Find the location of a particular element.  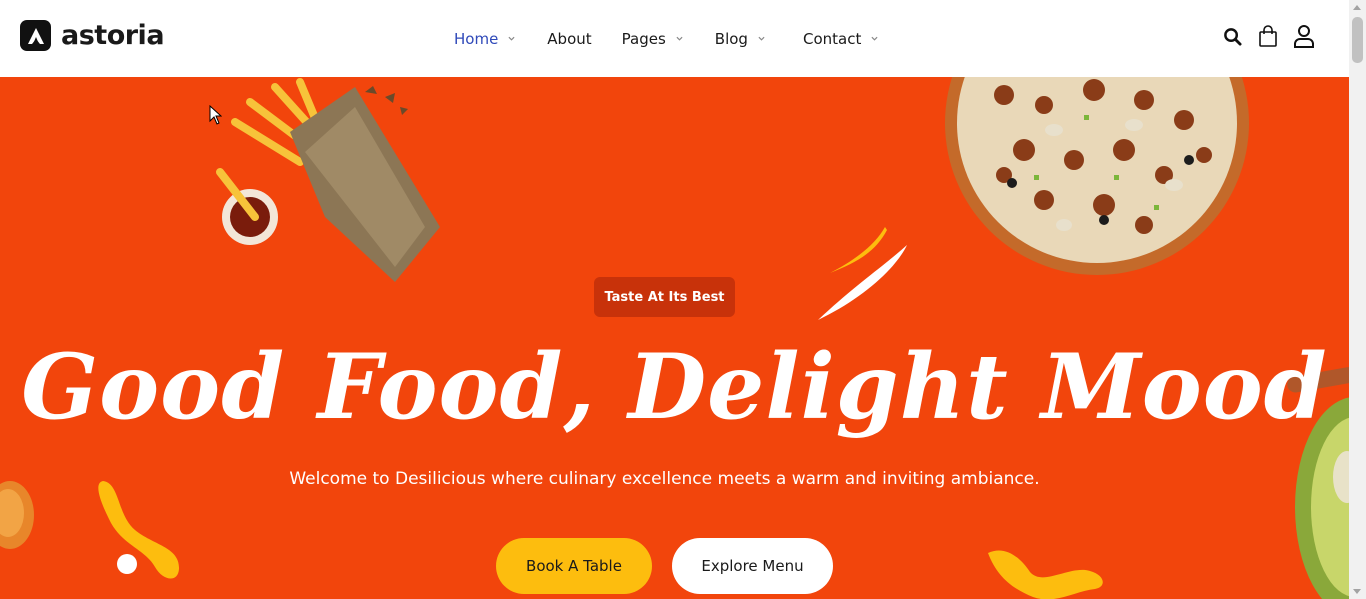

nav-item-home: Home is located at coordinates (484, 39).